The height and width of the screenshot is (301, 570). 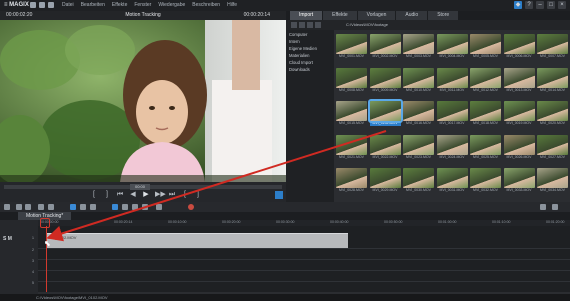 What do you see at coordinates (551, 5) in the screenshot?
I see `maximize-icon: □` at bounding box center [551, 5].